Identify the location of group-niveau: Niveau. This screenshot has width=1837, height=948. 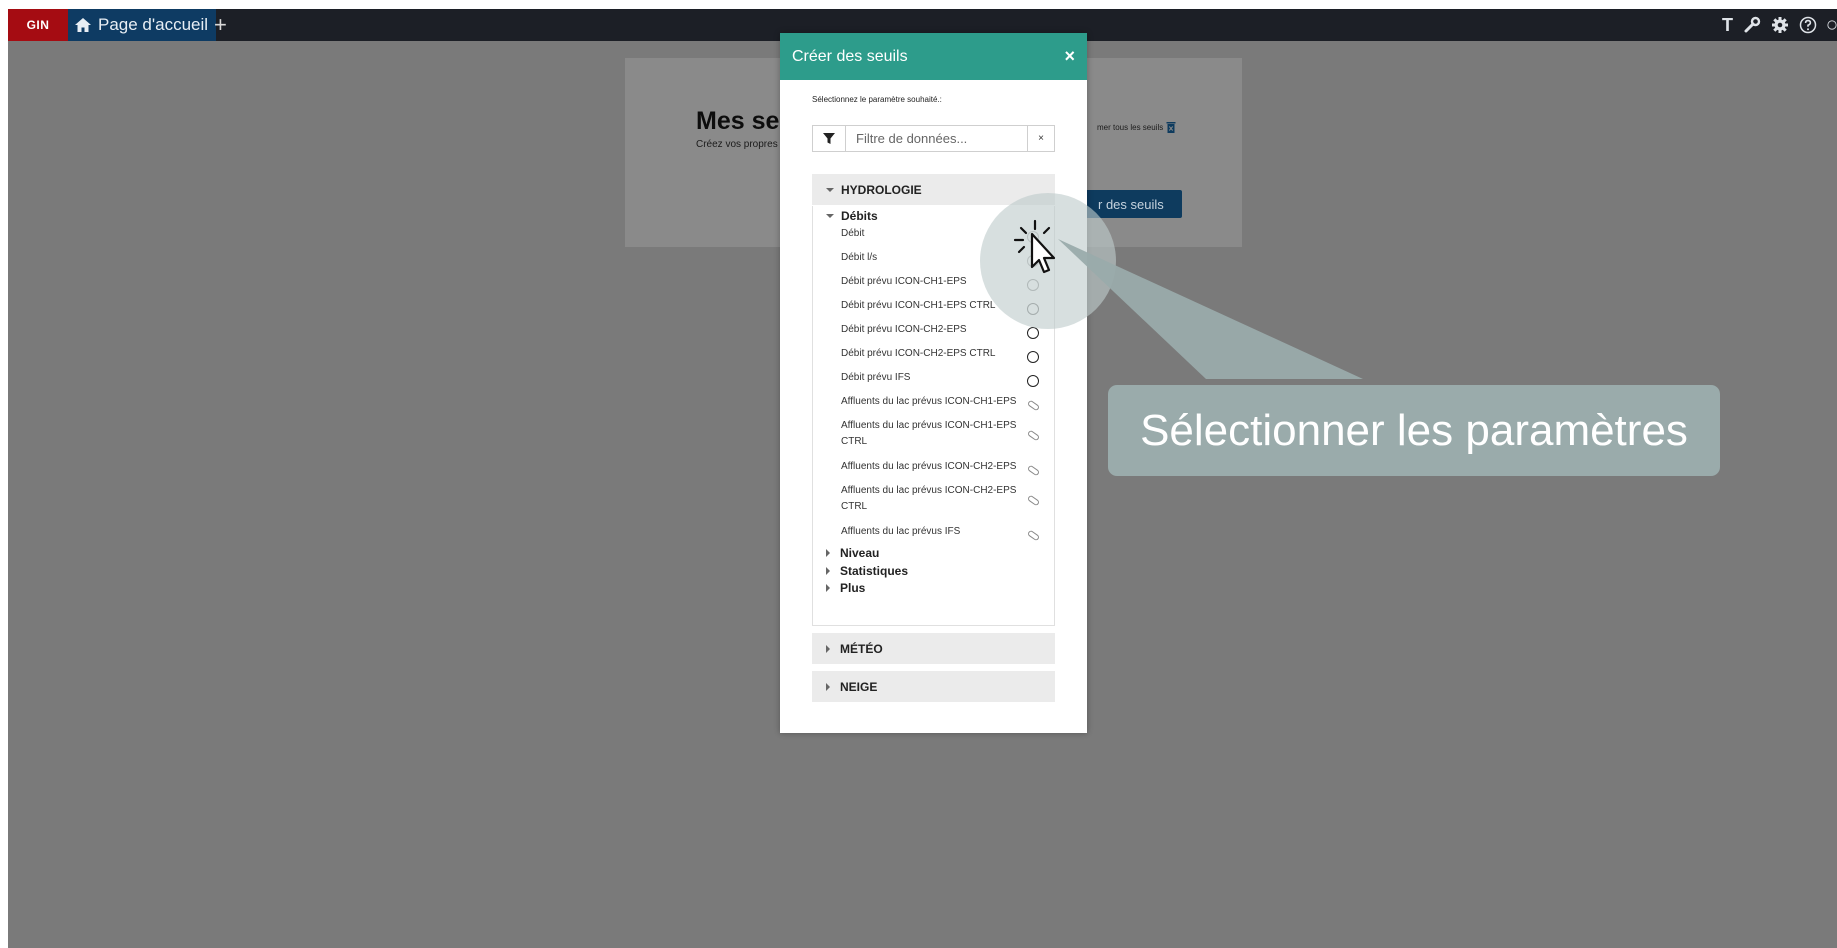
(852, 553).